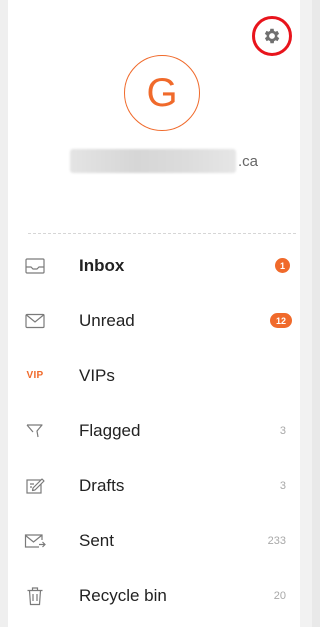  What do you see at coordinates (97, 375) in the screenshot?
I see `folder-label: VIPs` at bounding box center [97, 375].